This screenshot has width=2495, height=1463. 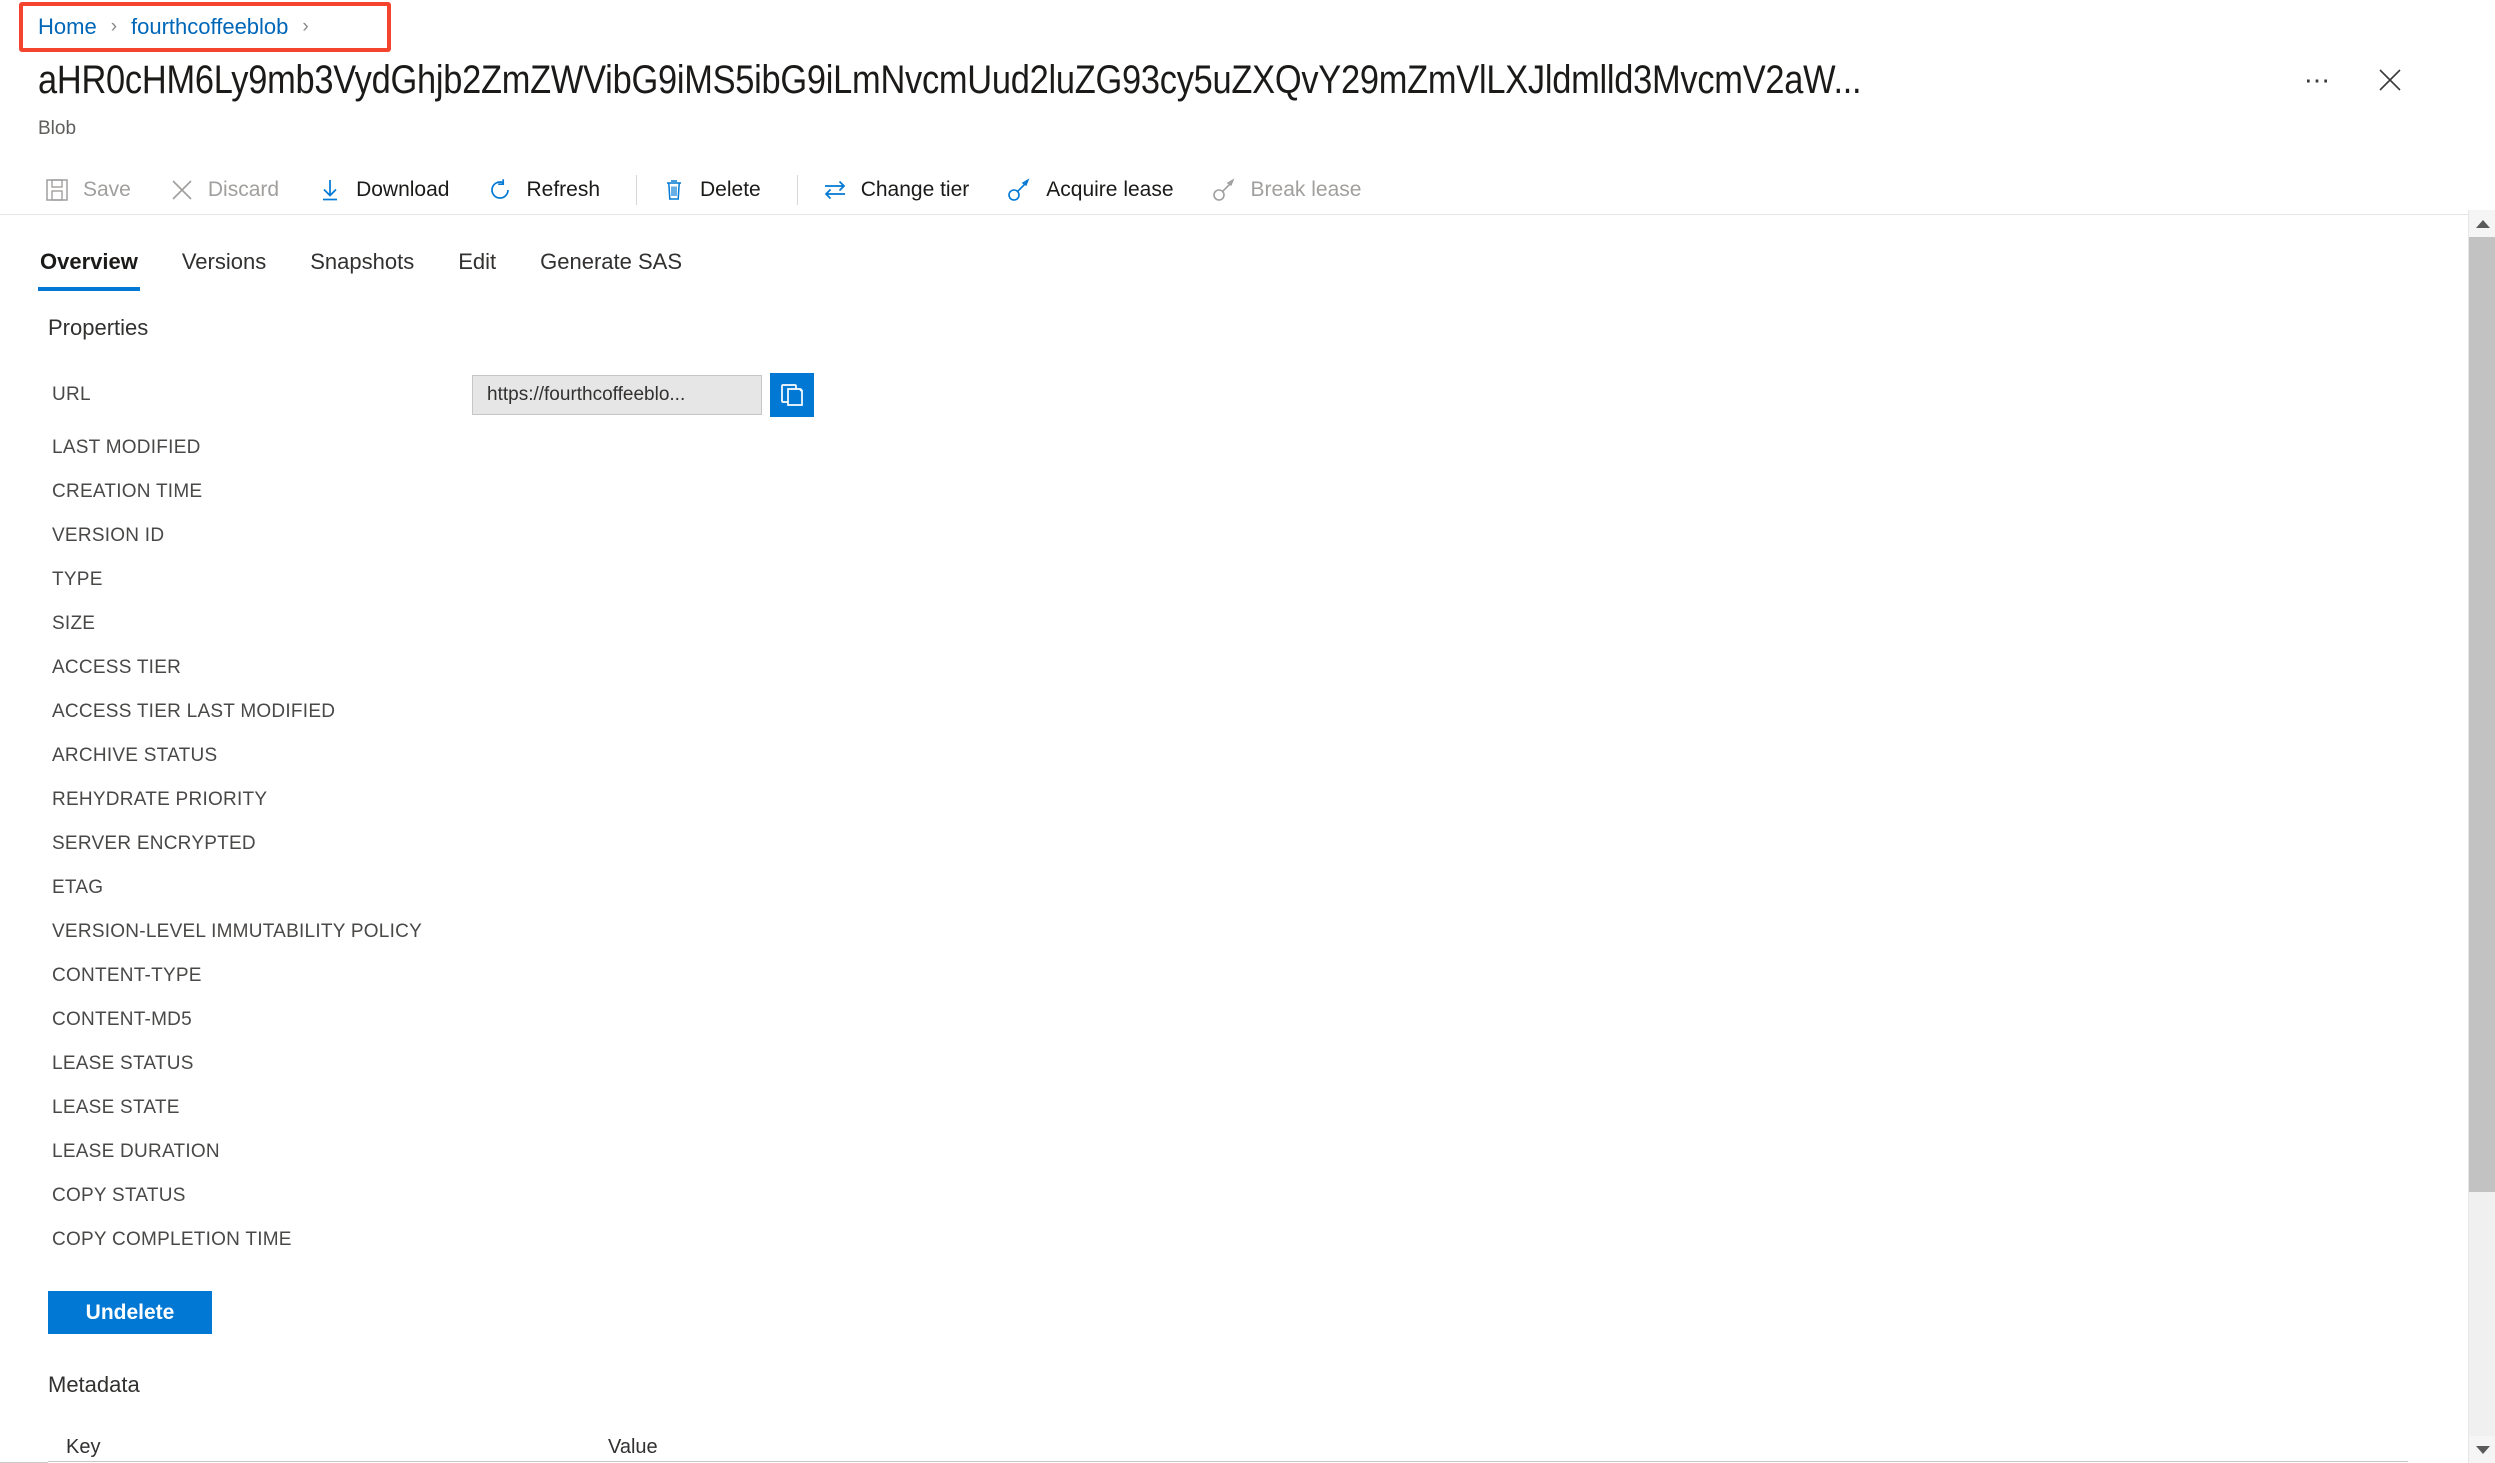 I want to click on download-icon, so click(x=330, y=190).